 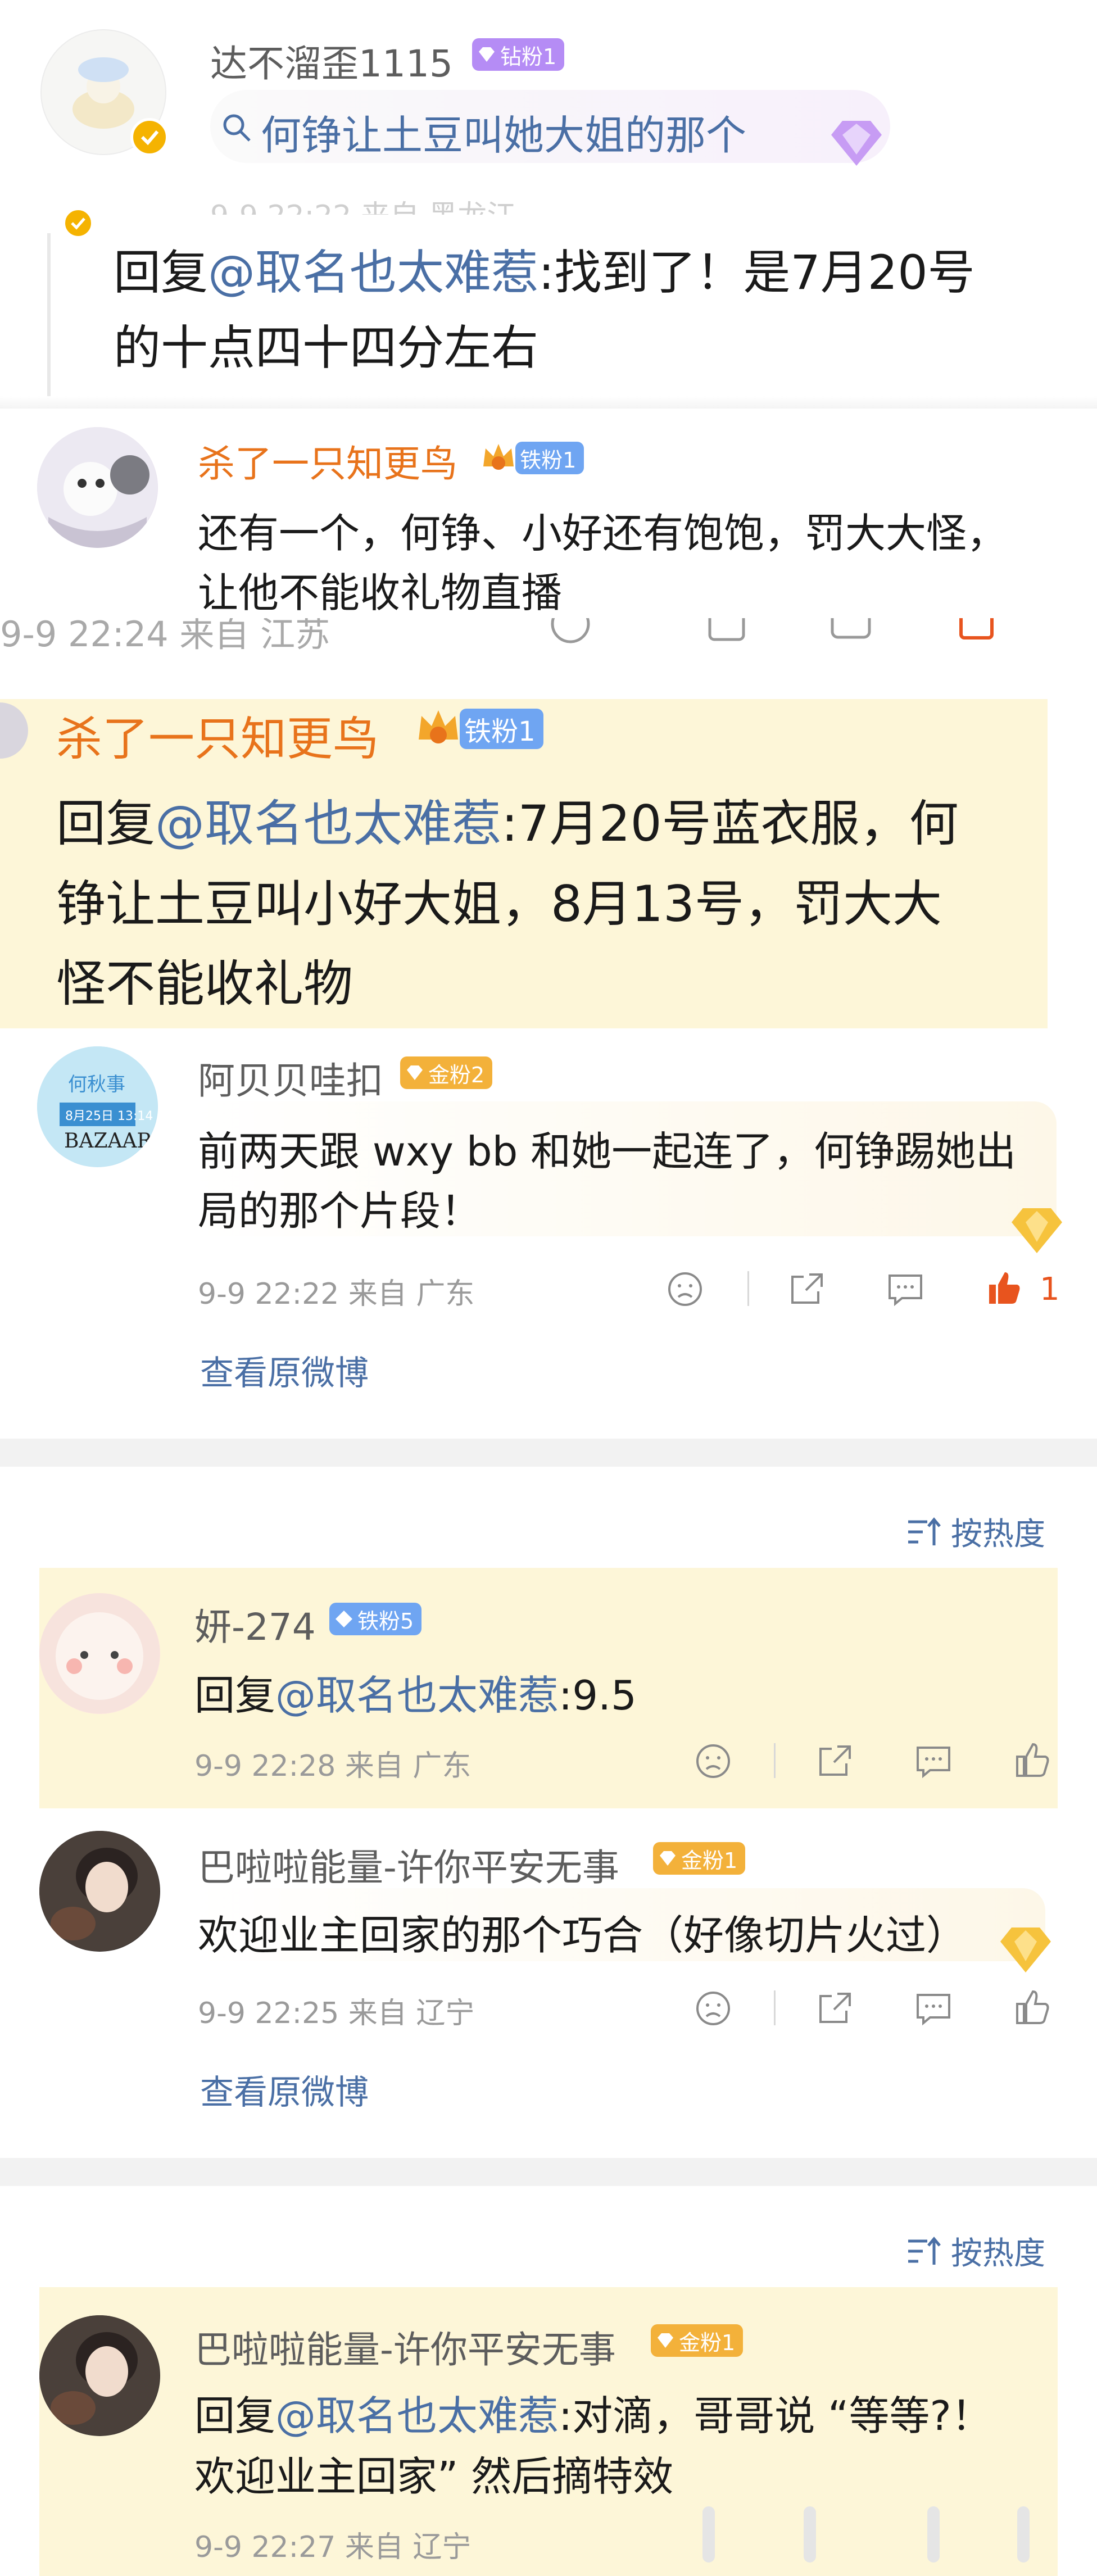 I want to click on verified-icon, so click(x=149, y=137).